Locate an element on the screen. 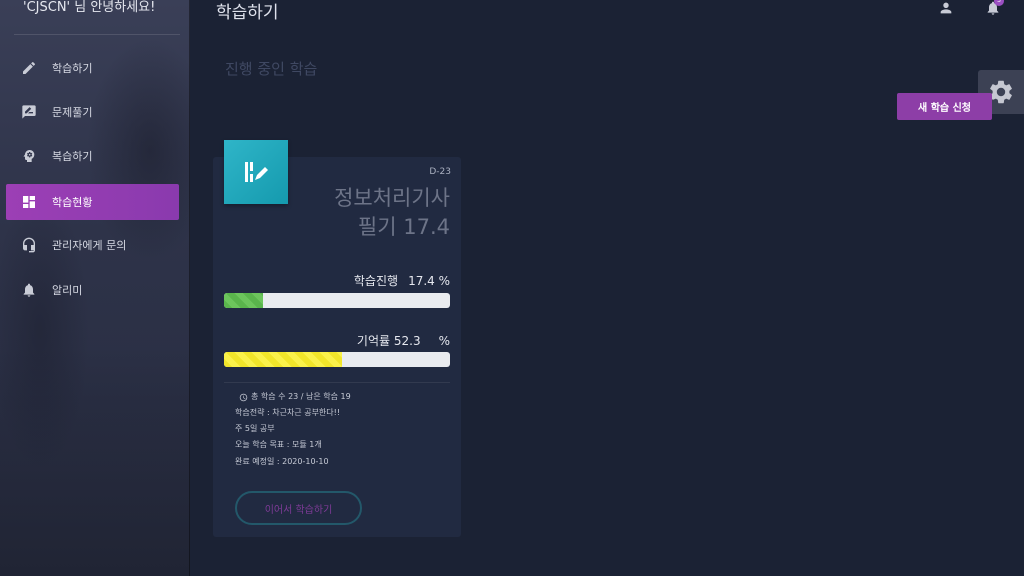 Image resolution: width=1024 pixels, height=576 pixels. sidebar-divider is located at coordinates (97, 34).